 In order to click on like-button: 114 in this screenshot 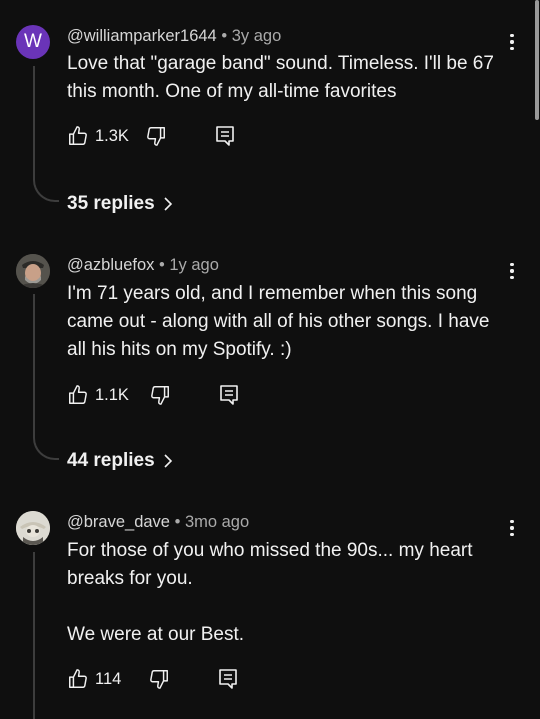, I will do `click(94, 679)`.